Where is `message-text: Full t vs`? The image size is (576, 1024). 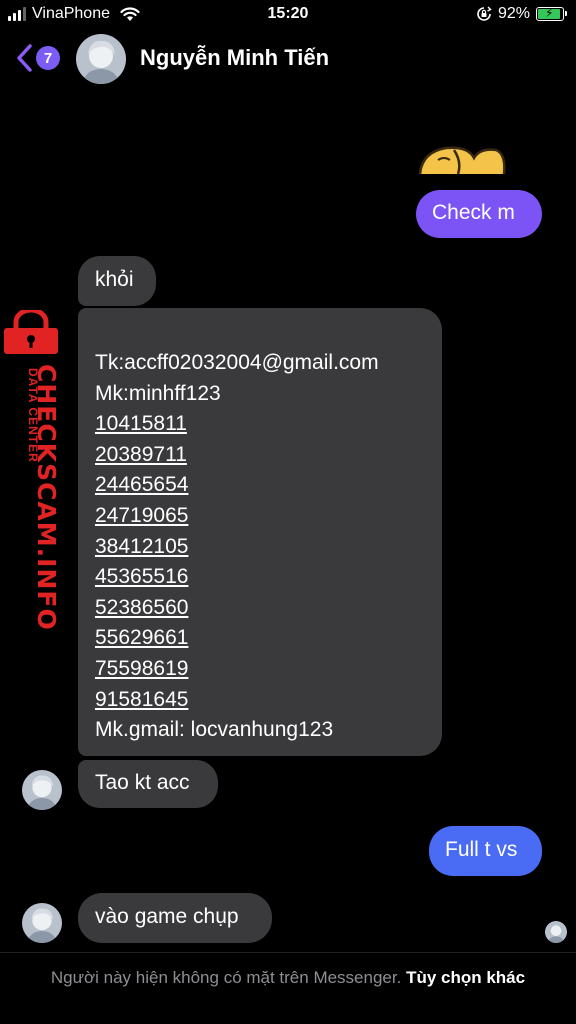
message-text: Full t vs is located at coordinates (481, 849).